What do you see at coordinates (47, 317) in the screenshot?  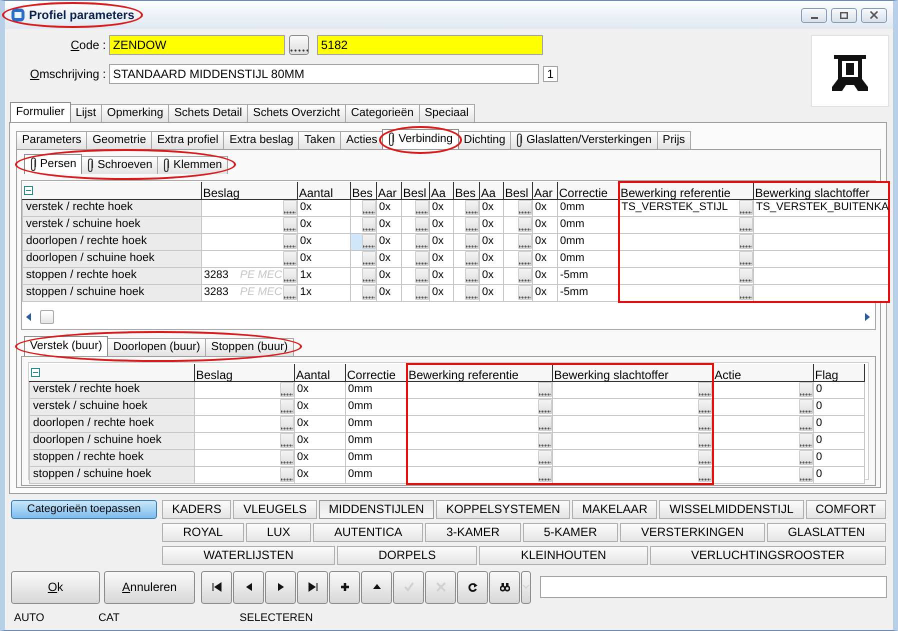 I see `scroll-thumb` at bounding box center [47, 317].